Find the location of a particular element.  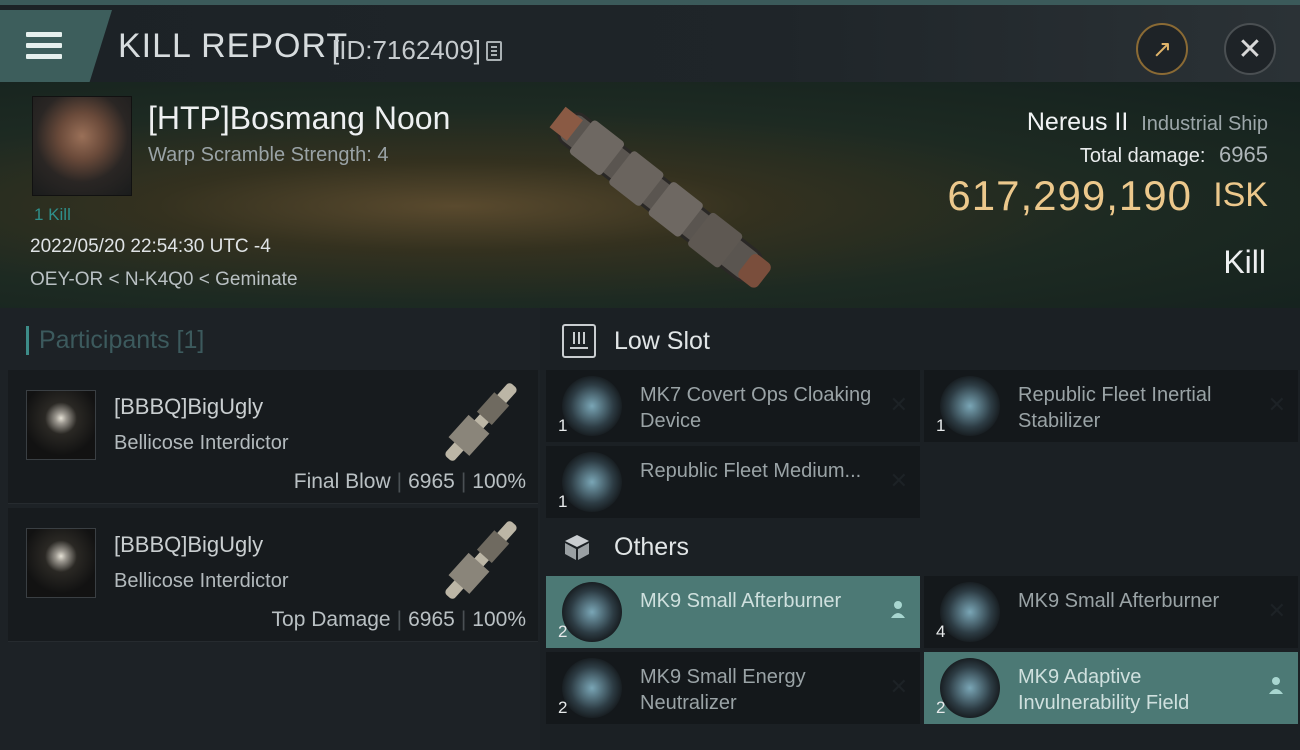

module-item: 1 MK7 Covert Ops Cloaking Device ✕ is located at coordinates (733, 406).